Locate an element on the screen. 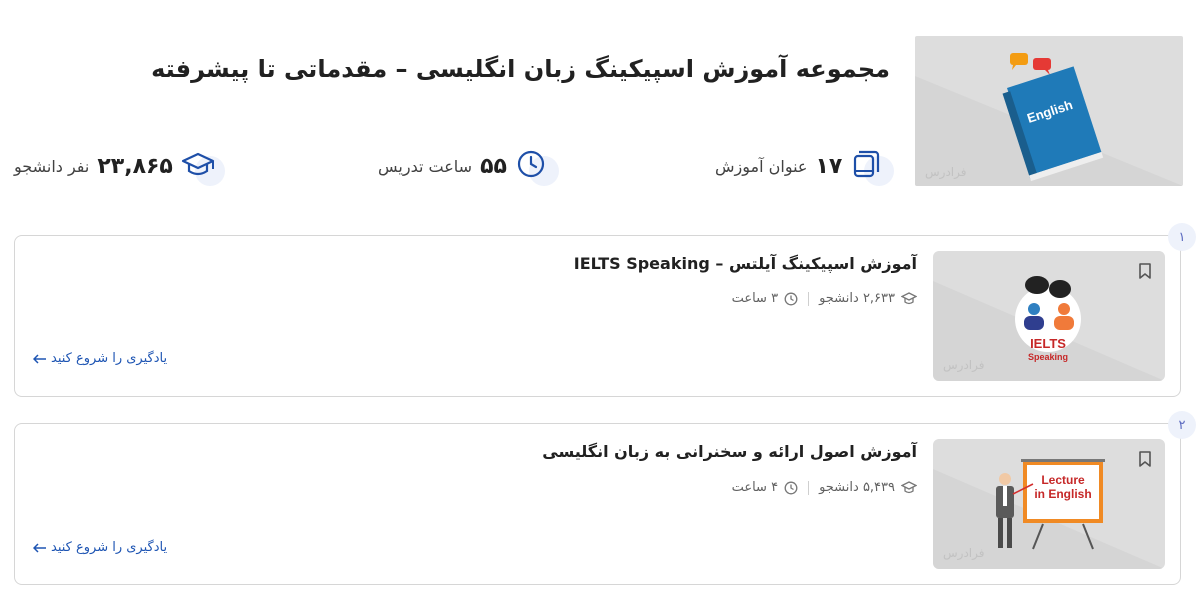 Image resolution: width=1201 pixels, height=595 pixels. course-index-badge: ۲ is located at coordinates (1182, 425).